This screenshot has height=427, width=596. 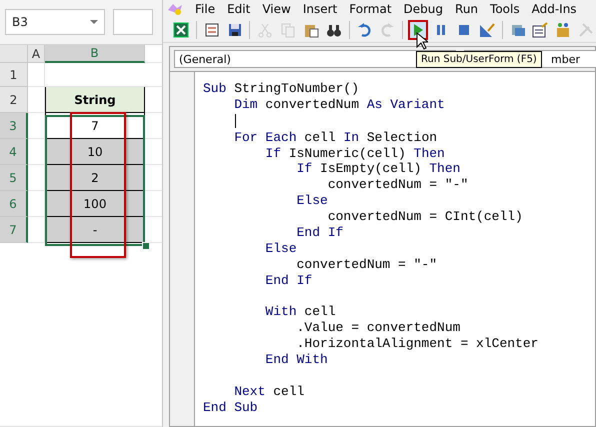 I want to click on code-line: .HorizontalAlignment = xlCenter, so click(x=417, y=344).